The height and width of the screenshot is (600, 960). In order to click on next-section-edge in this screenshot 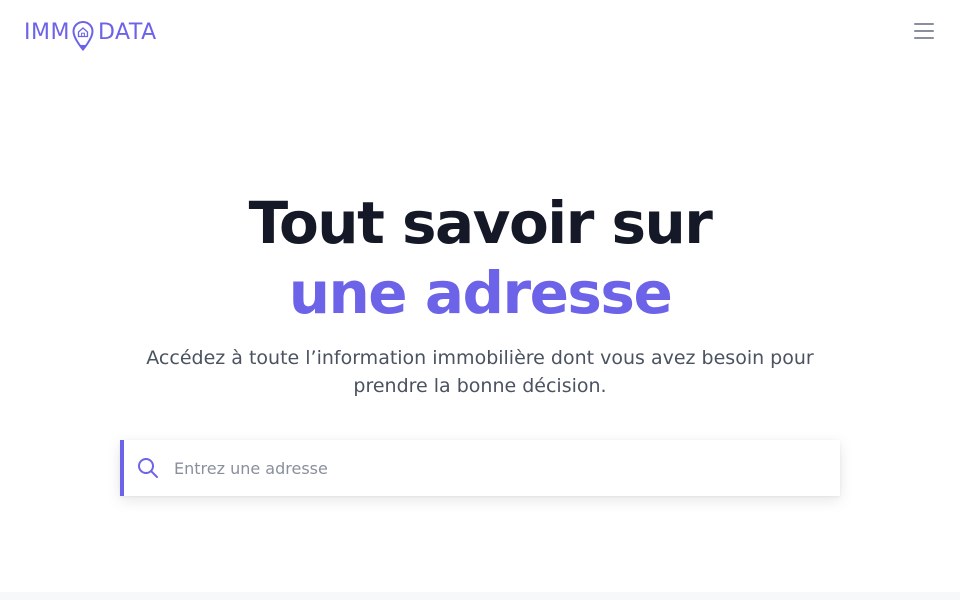, I will do `click(480, 596)`.